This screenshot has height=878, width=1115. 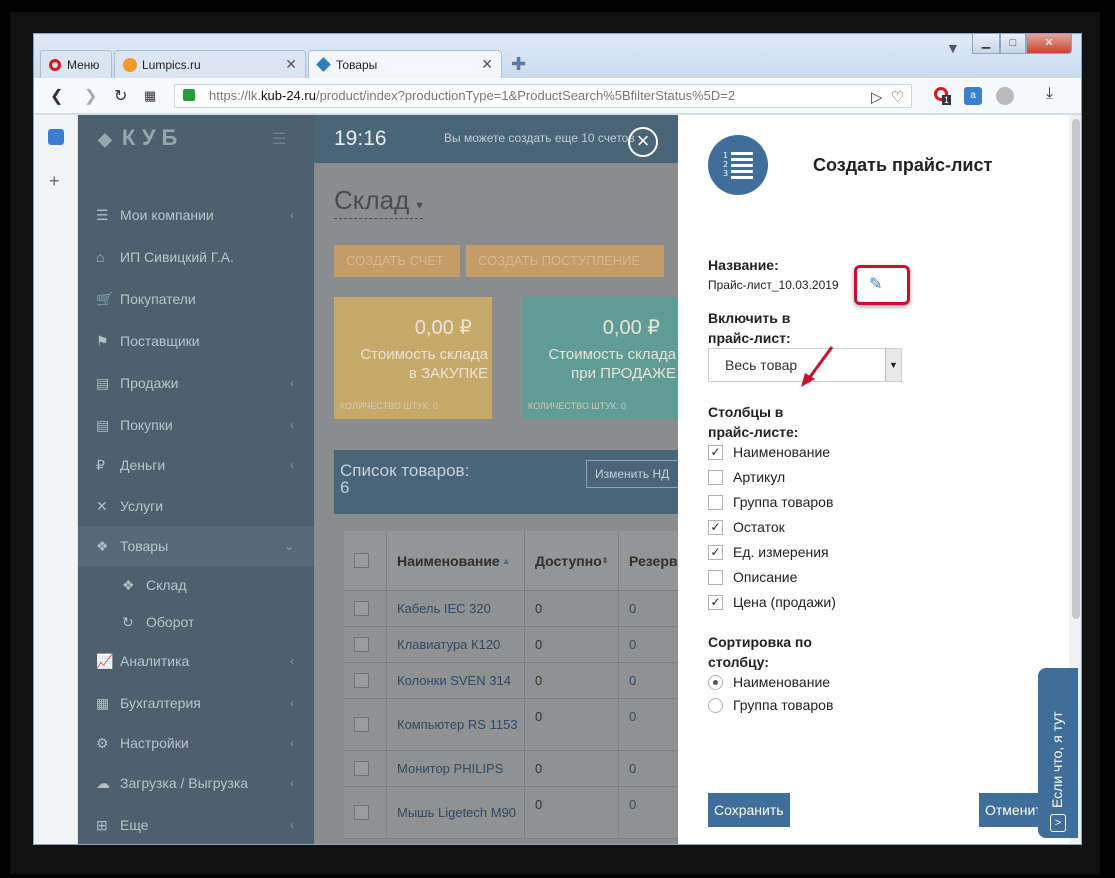 I want to click on create-invoice-button: СОЗДАТЬ СЧЕТ, so click(x=397, y=261).